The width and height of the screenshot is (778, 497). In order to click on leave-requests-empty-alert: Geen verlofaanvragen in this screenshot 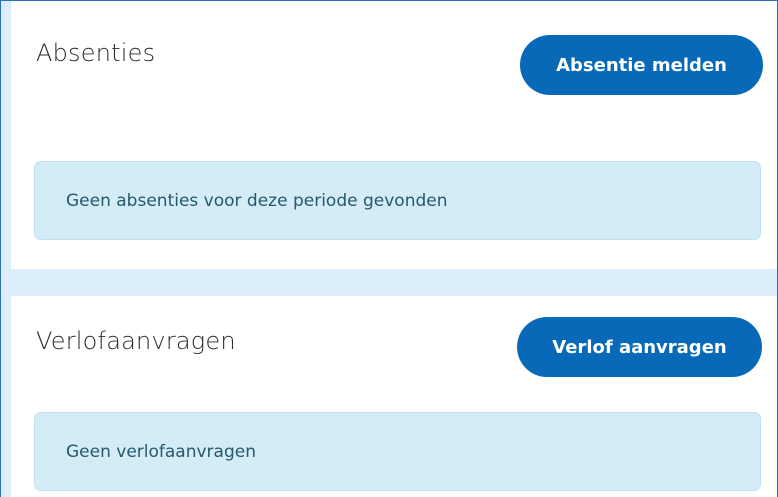, I will do `click(397, 451)`.